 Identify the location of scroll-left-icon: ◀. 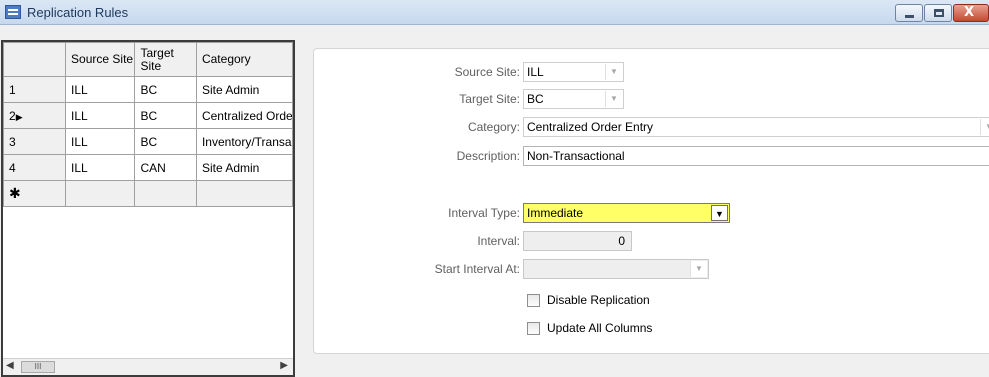
(10, 365).